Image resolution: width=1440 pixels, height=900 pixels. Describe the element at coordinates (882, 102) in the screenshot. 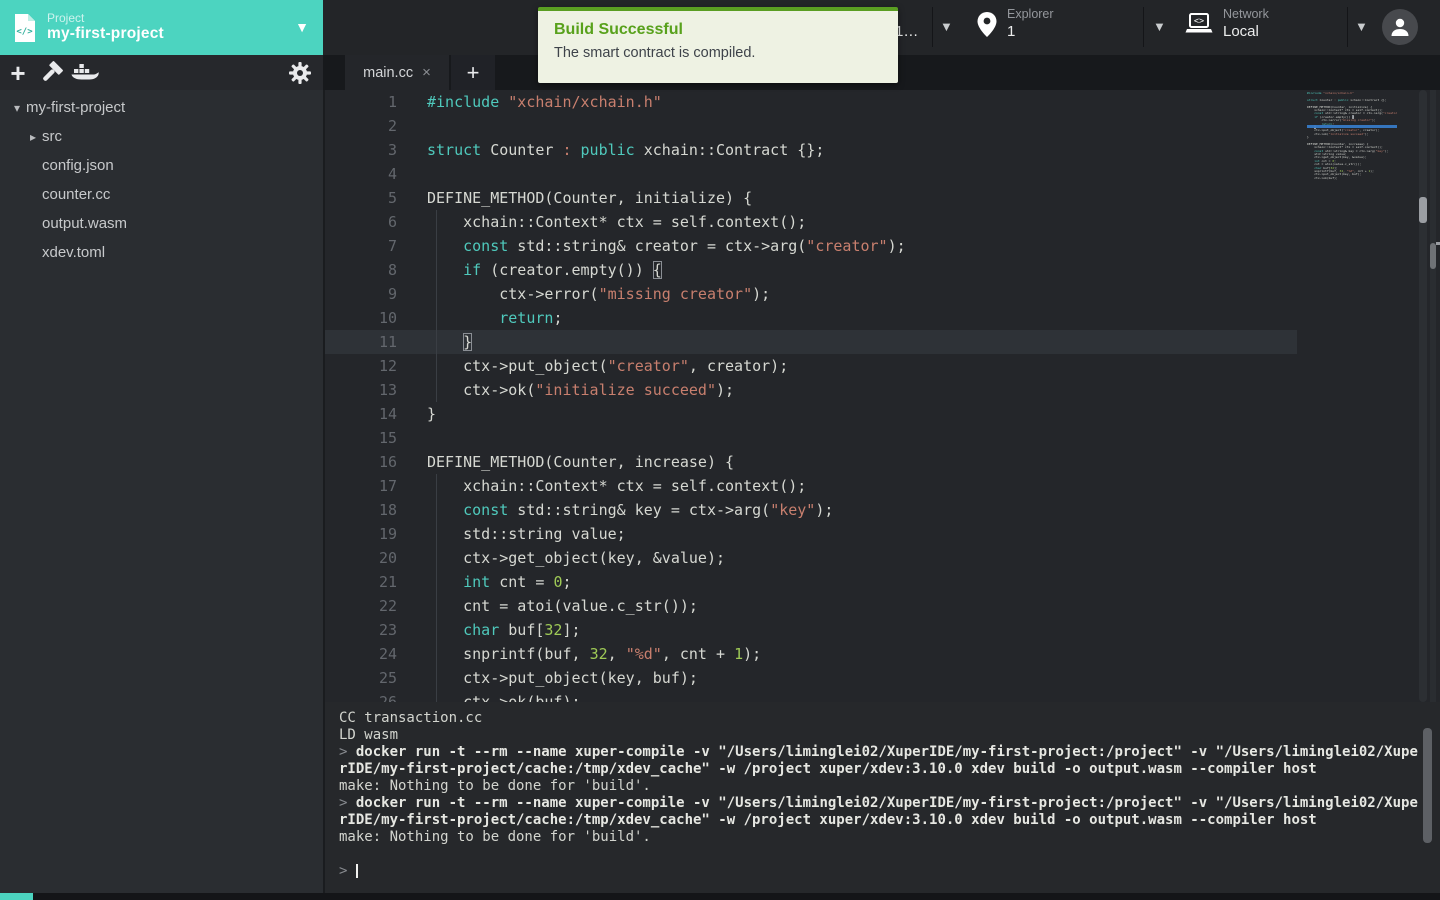

I see `code-line-1: 1 #include "xchain/xchain.h"` at that location.